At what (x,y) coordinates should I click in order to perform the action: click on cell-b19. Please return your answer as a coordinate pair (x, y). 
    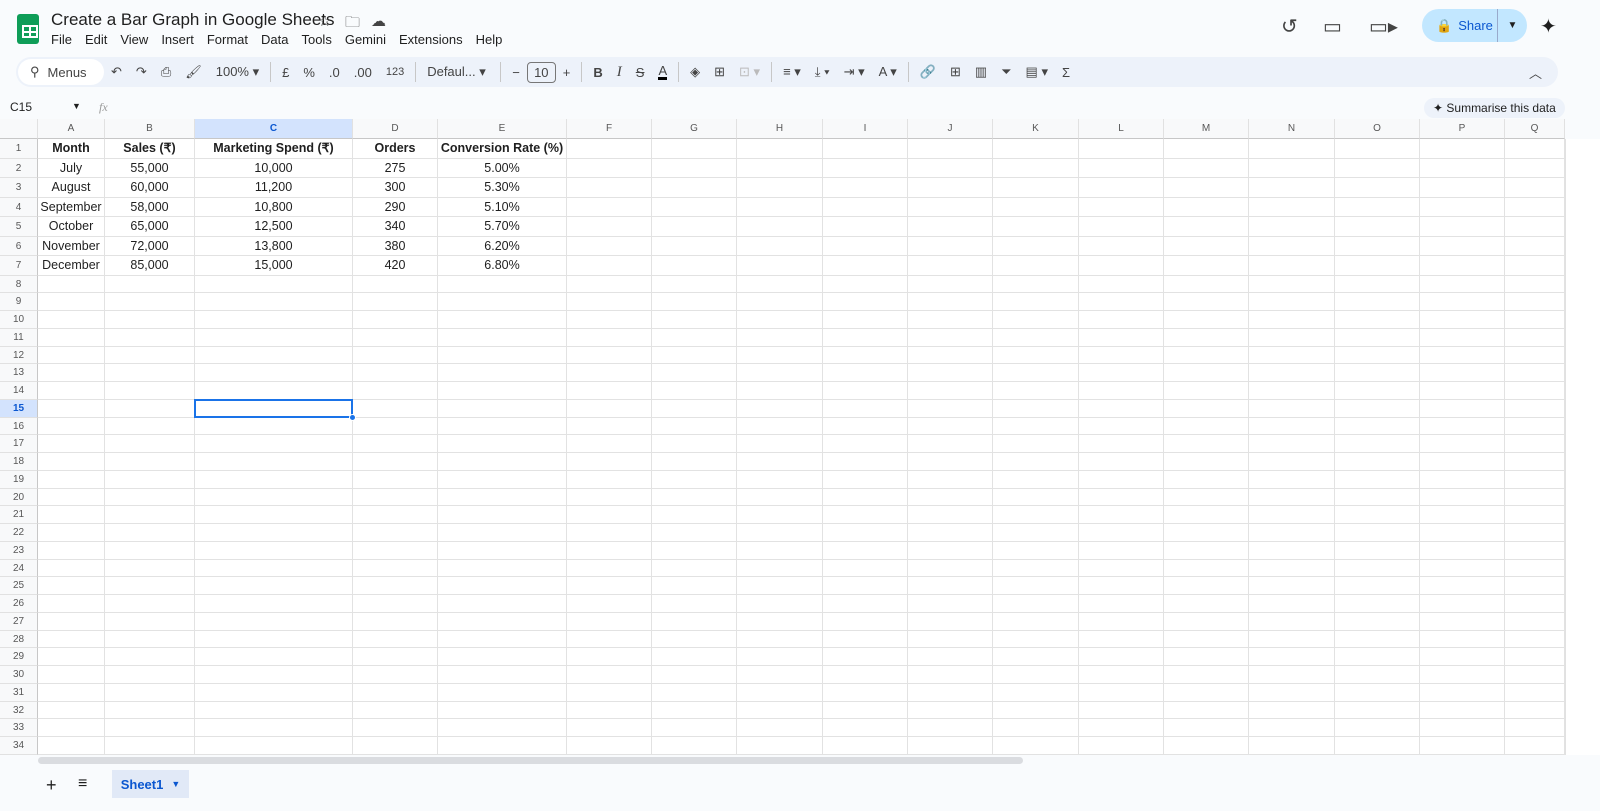
    Looking at the image, I should click on (150, 479).